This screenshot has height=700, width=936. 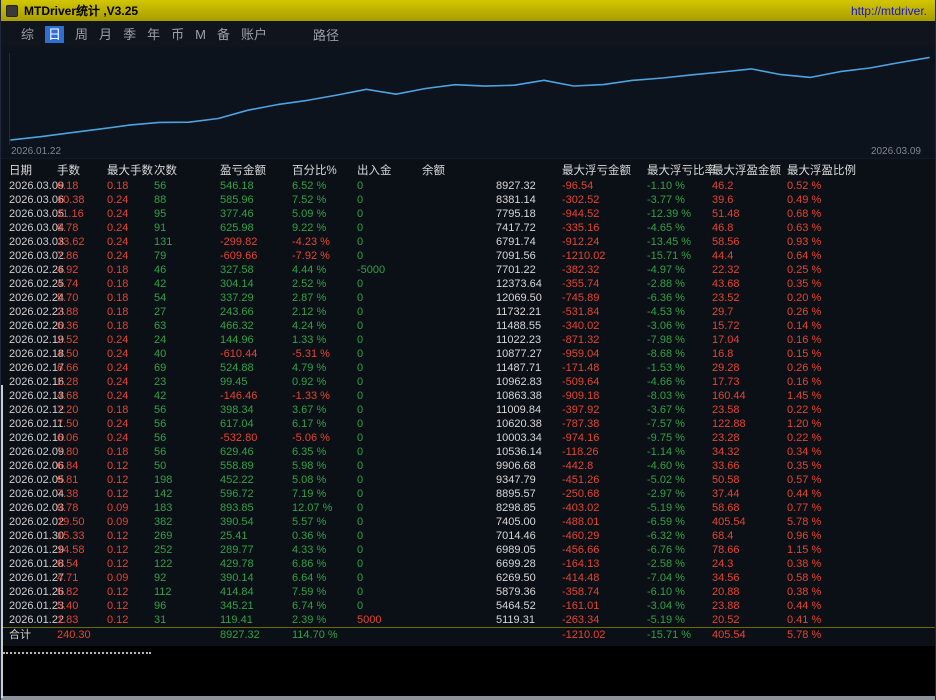 I want to click on menu-item-5: 季, so click(x=129, y=34).